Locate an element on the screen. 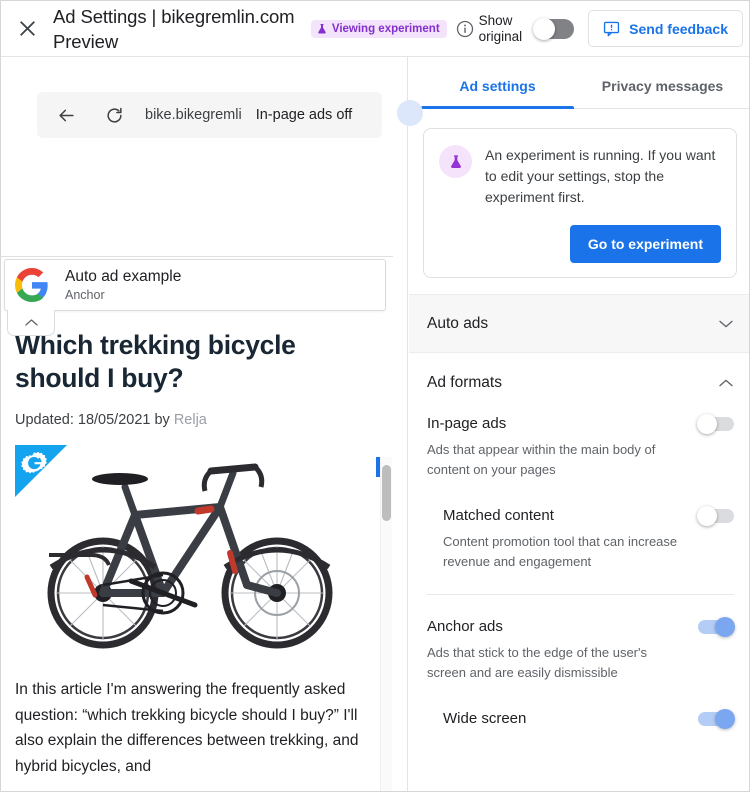  viewing-experiment-badge: Viewing experiment is located at coordinates (378, 28).